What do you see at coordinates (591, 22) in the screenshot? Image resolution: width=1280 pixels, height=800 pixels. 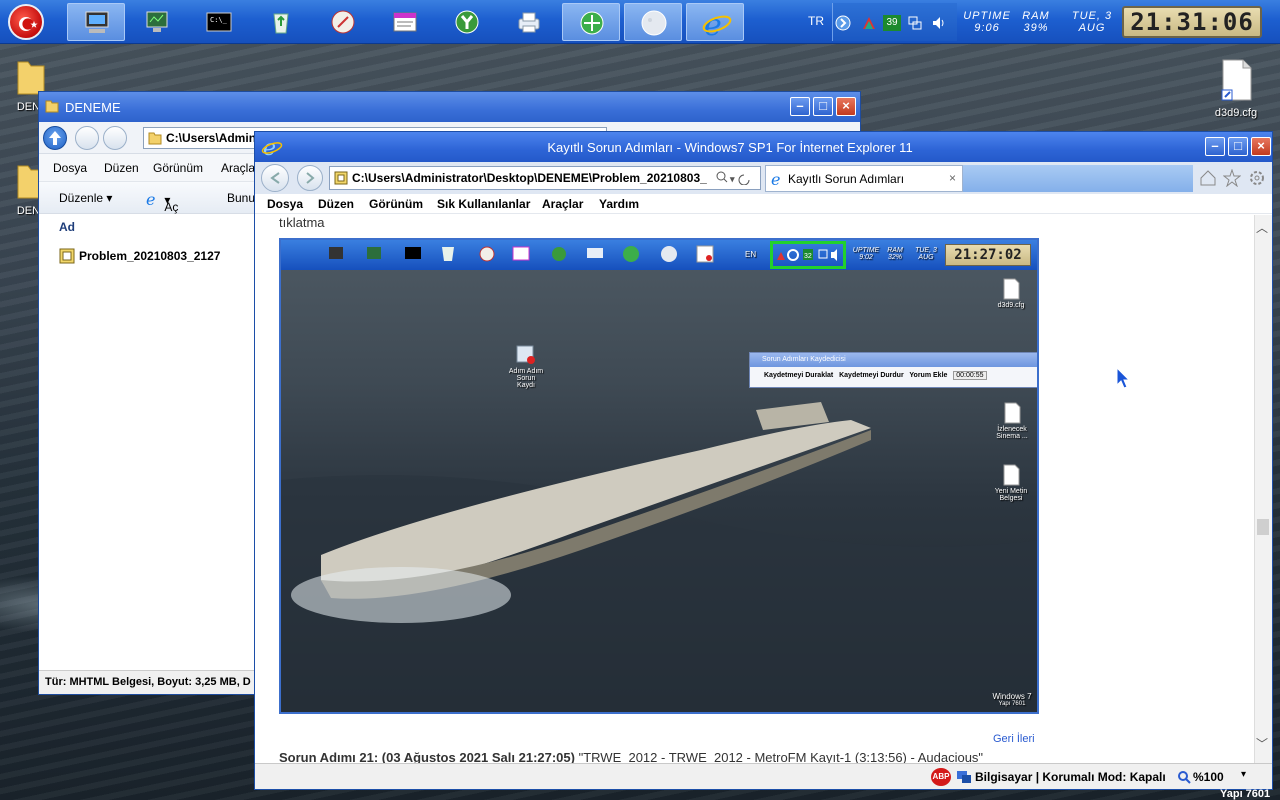 I see `taskbar-network-button` at bounding box center [591, 22].